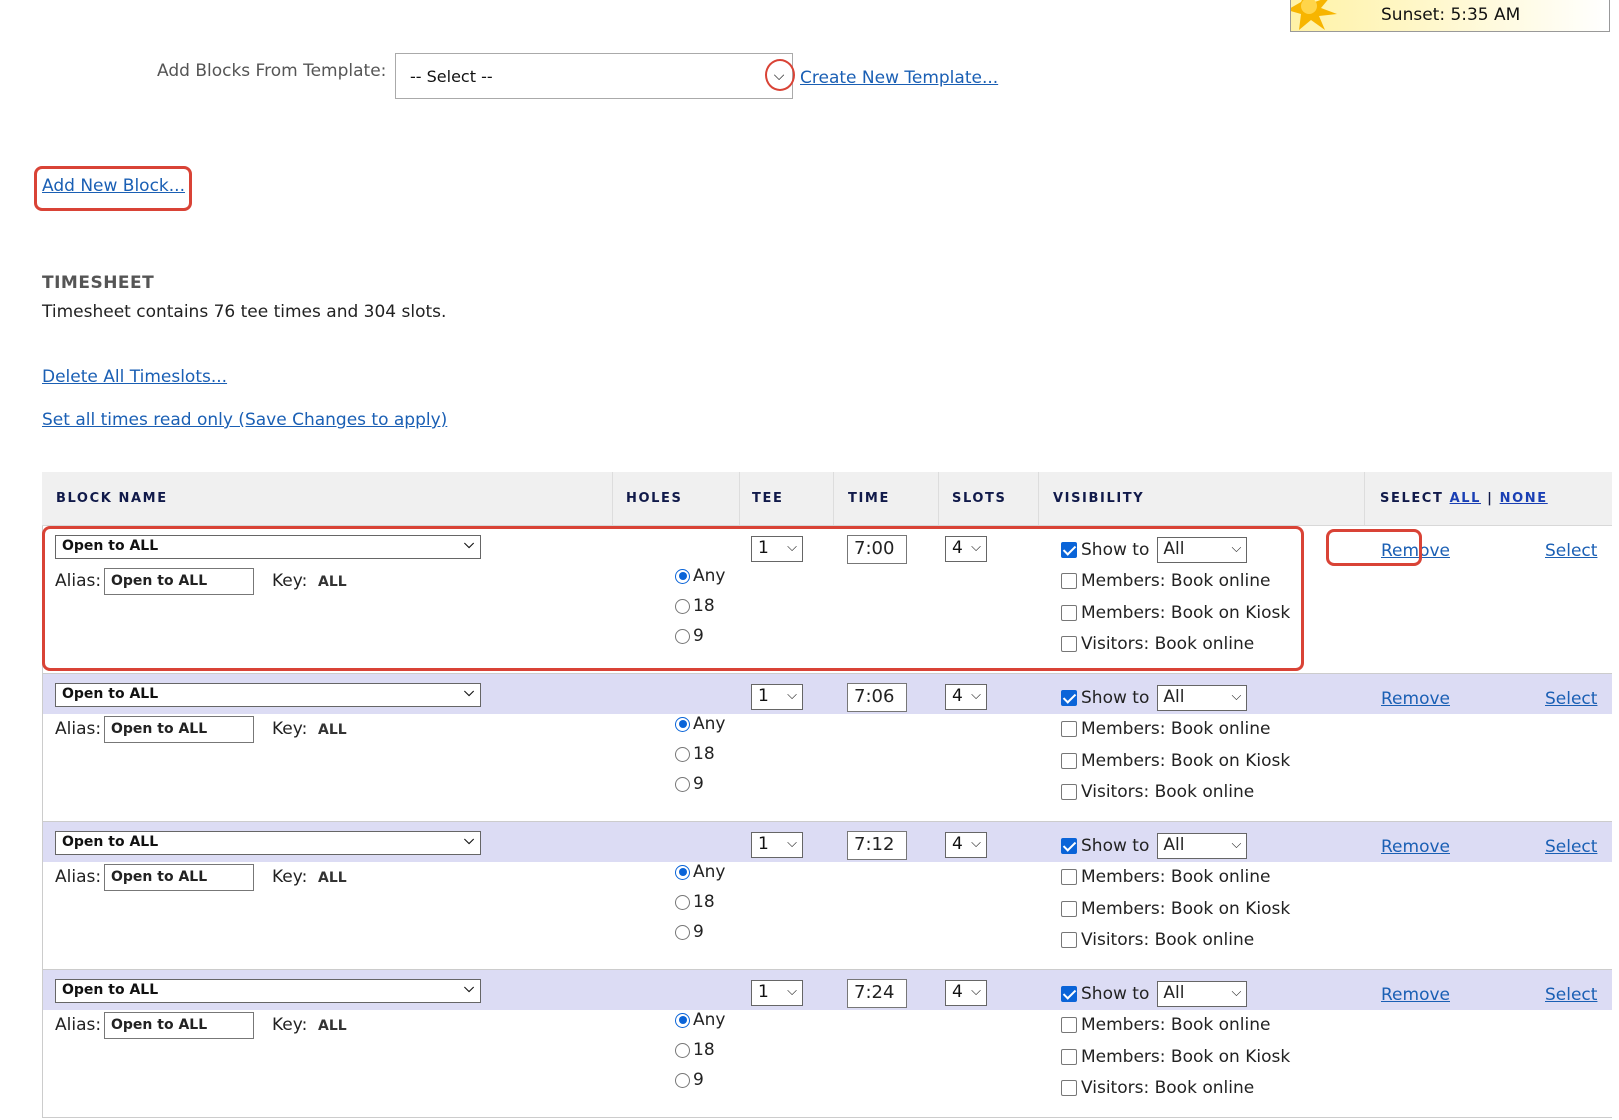 This screenshot has height=1120, width=1619. Describe the element at coordinates (709, 724) in the screenshot. I see `holes-option-label: Any` at that location.